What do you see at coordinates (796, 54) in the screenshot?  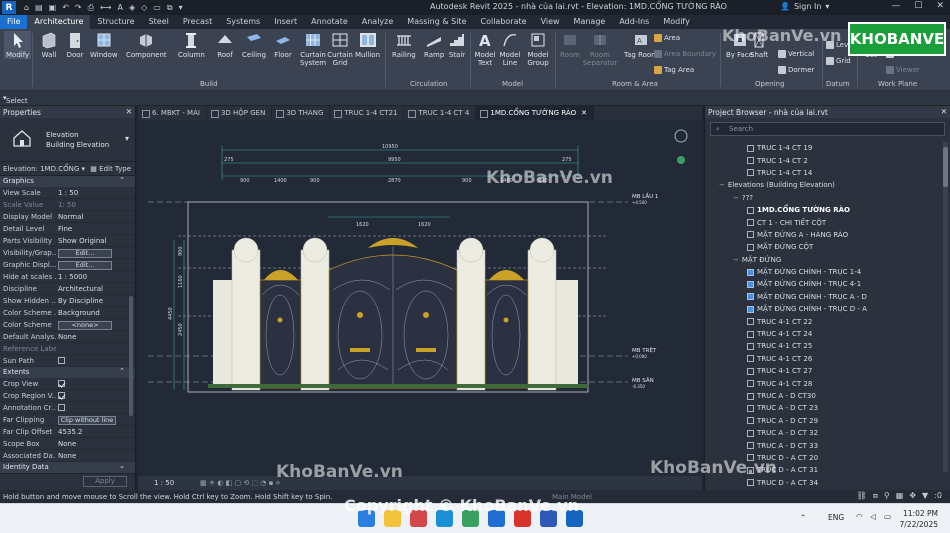 I see `vertical-button: Vertical` at bounding box center [796, 54].